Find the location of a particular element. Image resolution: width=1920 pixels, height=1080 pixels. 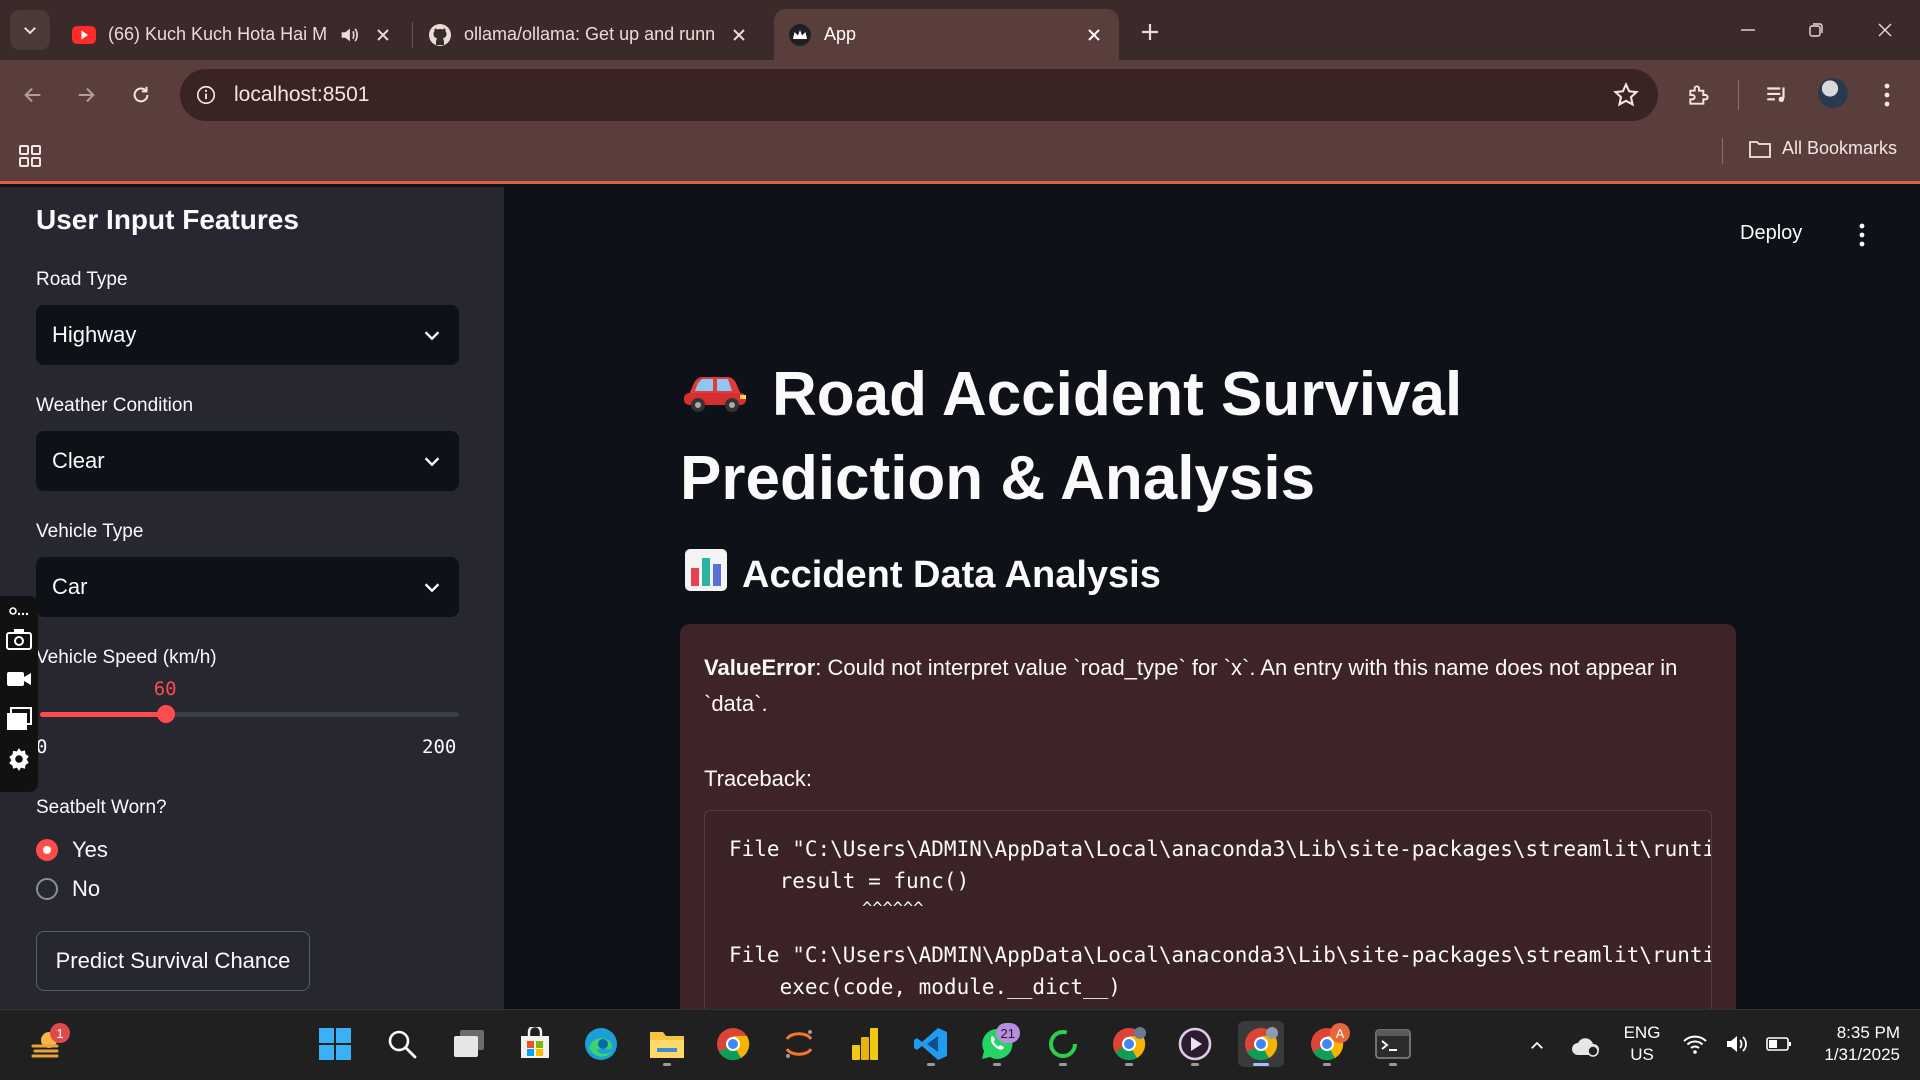

chrome-profile-app is located at coordinates (1129, 1044).